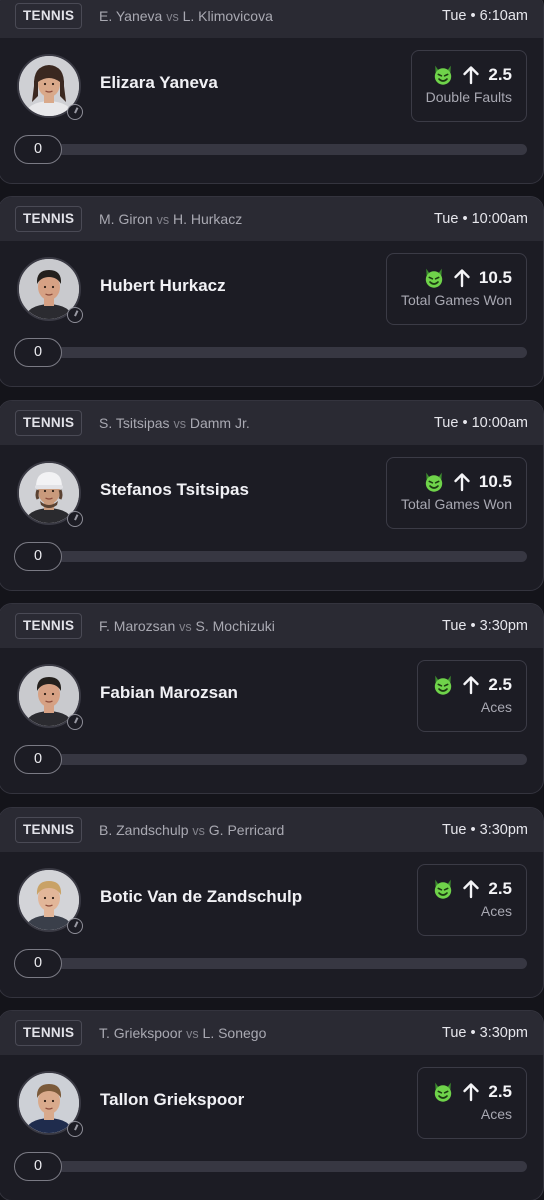  I want to click on matchup-player-2: L. Sonego, so click(234, 1033).